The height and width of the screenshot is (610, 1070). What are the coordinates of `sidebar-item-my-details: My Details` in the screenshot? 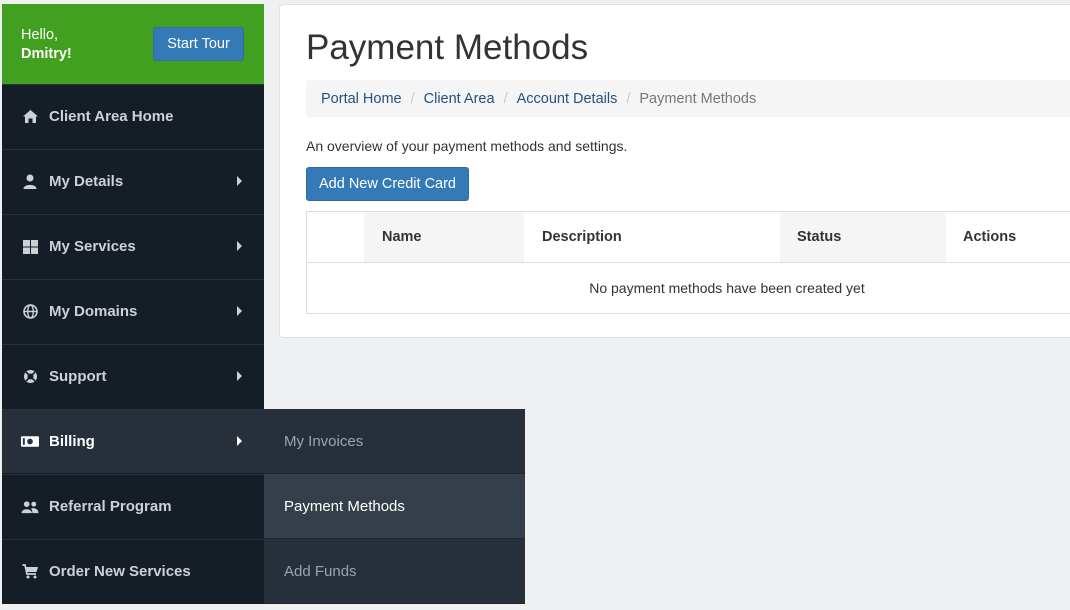 It's located at (133, 181).